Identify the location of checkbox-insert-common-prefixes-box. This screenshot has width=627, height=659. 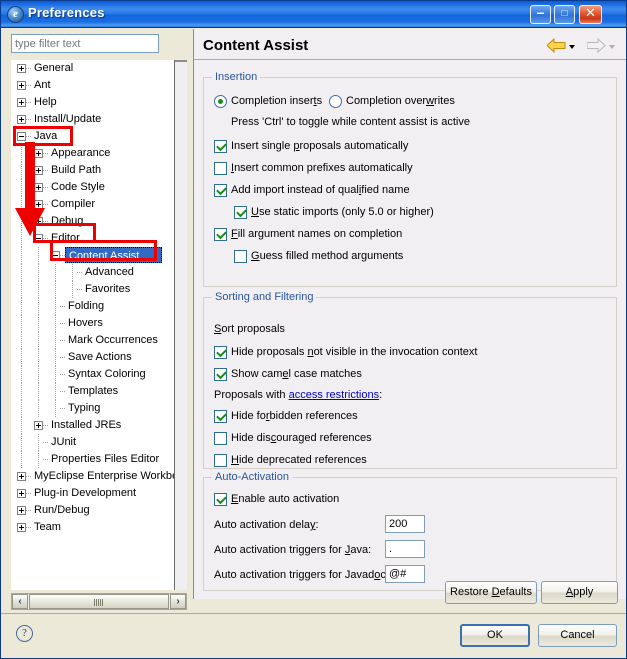
(220, 168).